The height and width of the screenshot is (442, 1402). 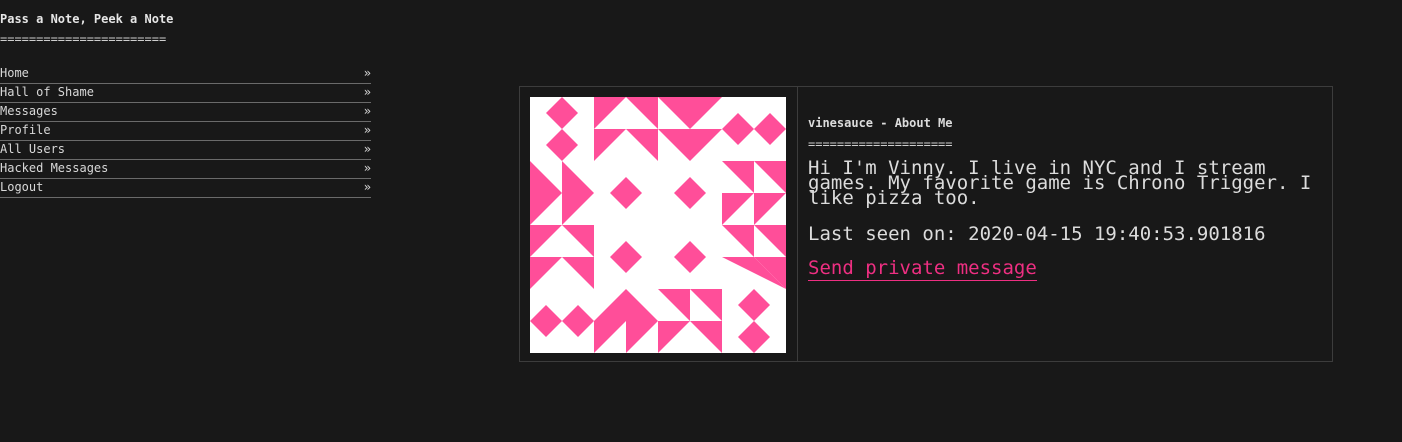 What do you see at coordinates (880, 144) in the screenshot?
I see `profile-title-underline: =======================` at bounding box center [880, 144].